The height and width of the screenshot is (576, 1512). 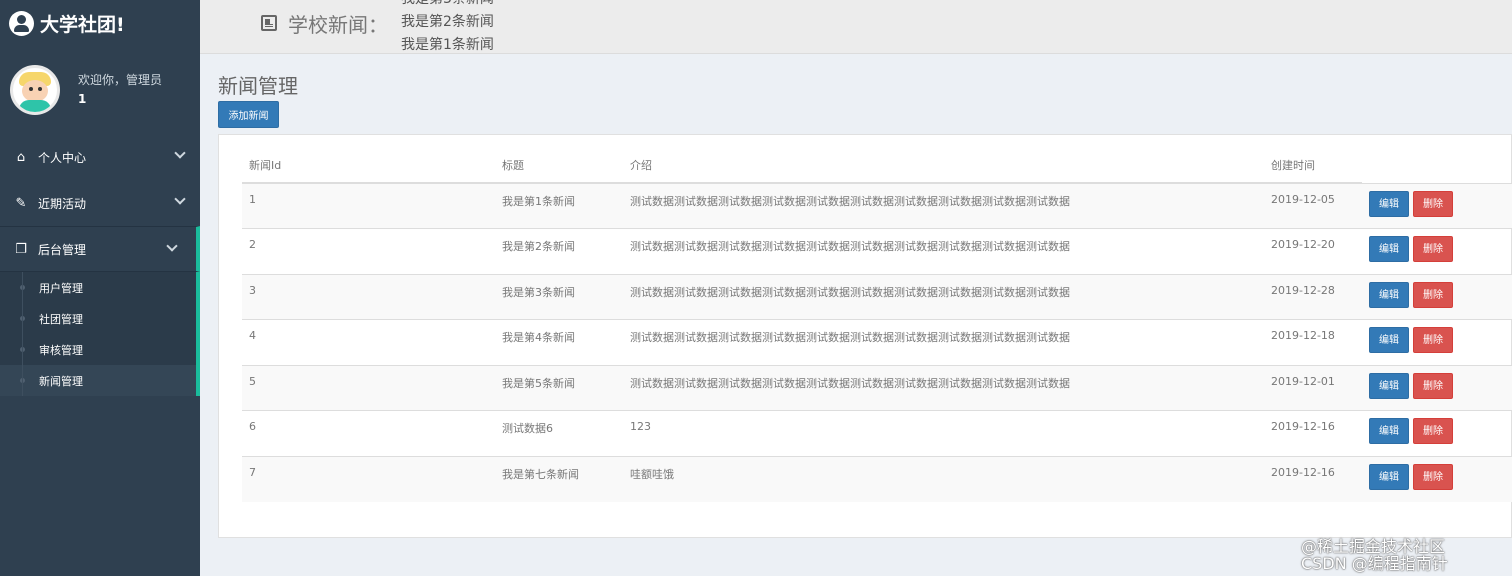 I want to click on cell-id: 5, so click(x=368, y=387).